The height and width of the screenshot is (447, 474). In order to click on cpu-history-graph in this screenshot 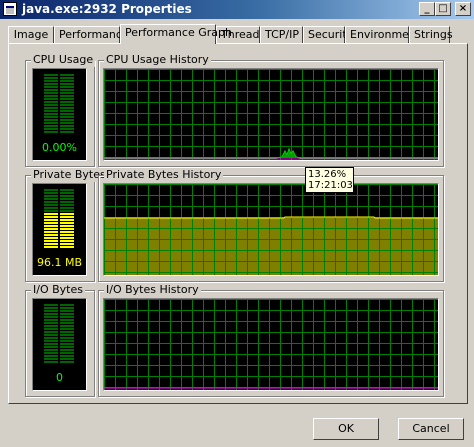, I will do `click(271, 114)`.